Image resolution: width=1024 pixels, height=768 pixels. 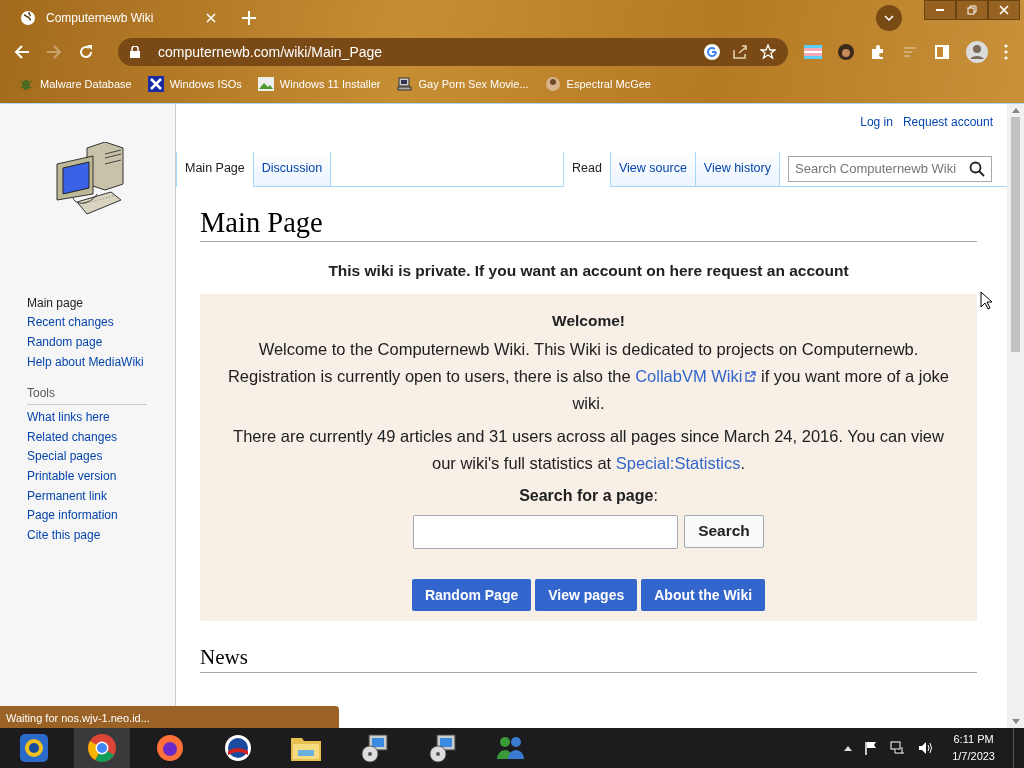 What do you see at coordinates (926, 748) in the screenshot?
I see `speaker-icon` at bounding box center [926, 748].